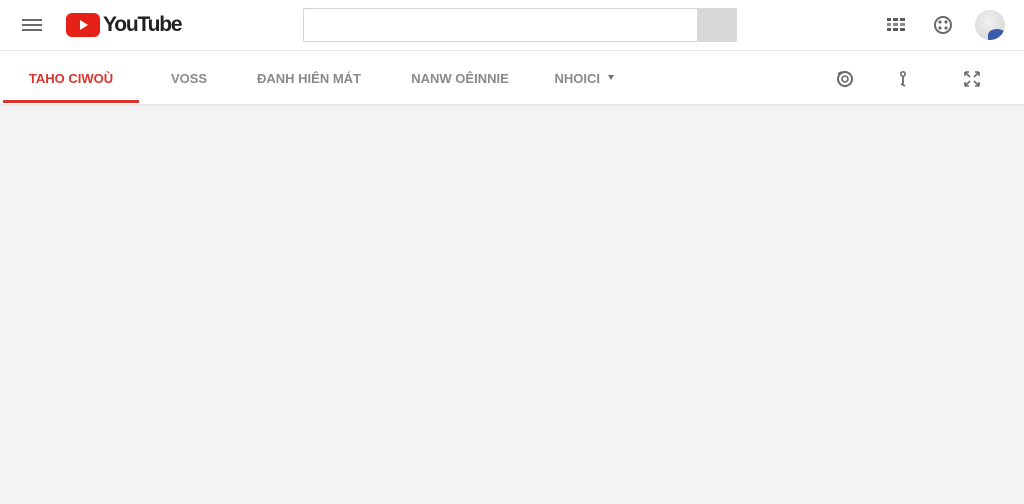 The image size is (1024, 504). I want to click on play-logo-icon, so click(83, 25).